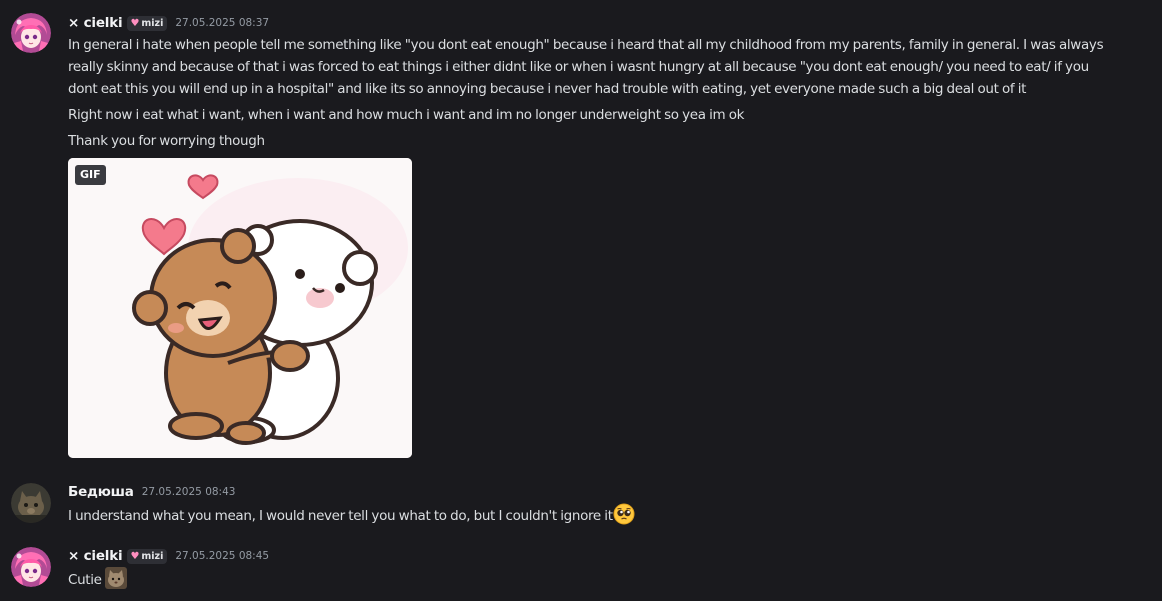 This screenshot has width=1162, height=601. I want to click on message-header: × cielki ♥ mizi 27.05.2025 08:45, so click(168, 556).